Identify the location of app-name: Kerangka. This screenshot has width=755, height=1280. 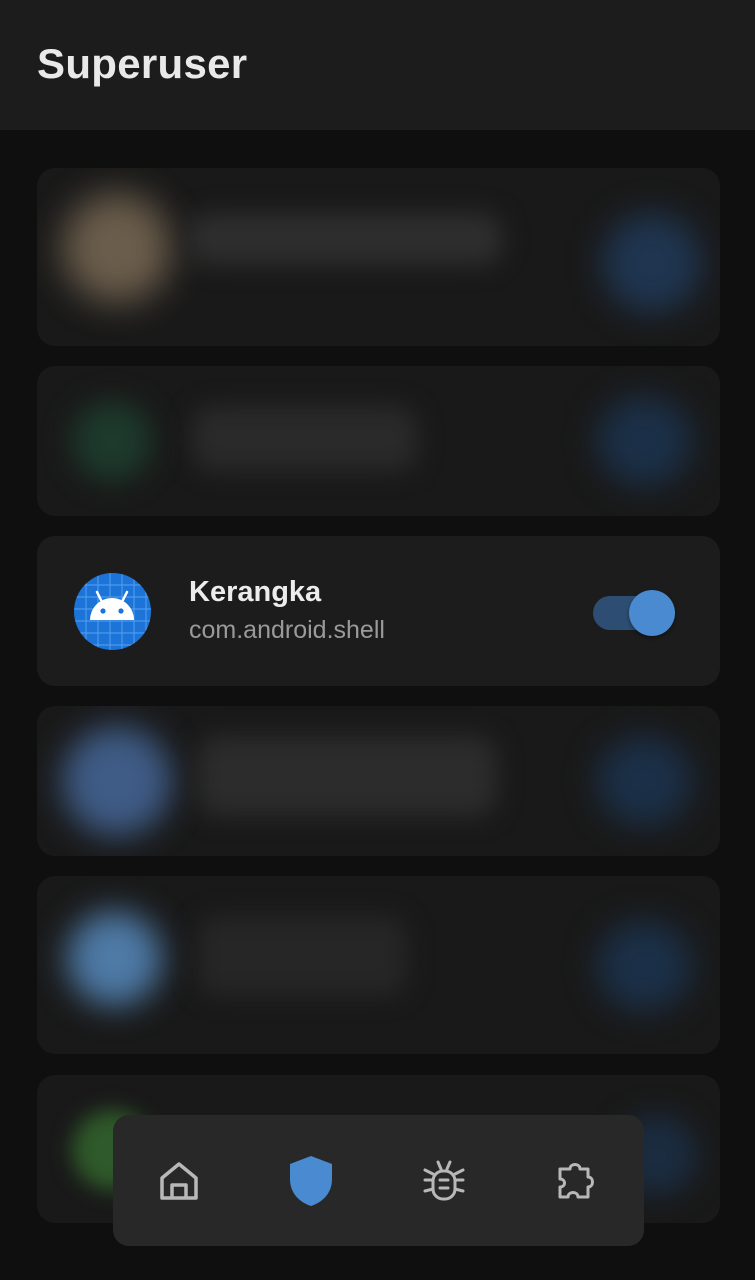
(255, 592).